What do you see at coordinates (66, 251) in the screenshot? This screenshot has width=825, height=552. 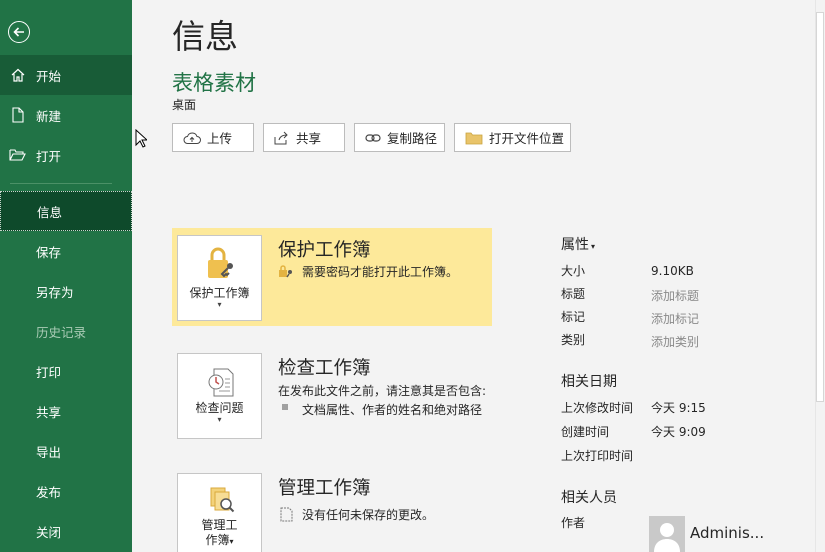 I see `sidebar-item-save: 保存` at bounding box center [66, 251].